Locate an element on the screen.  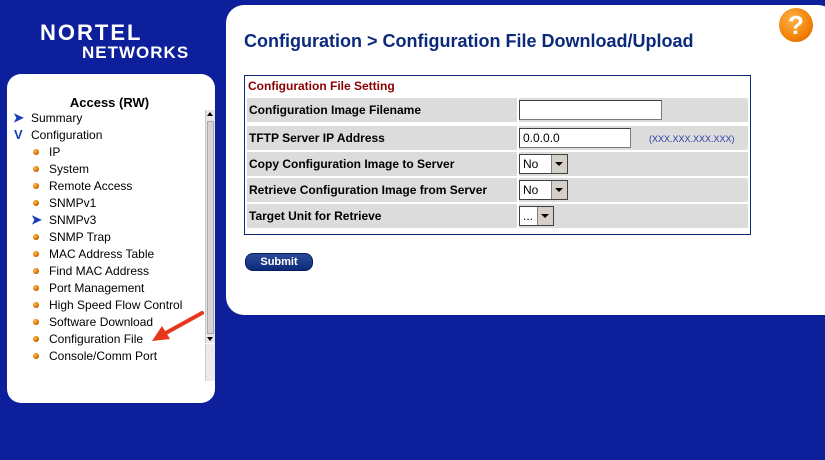
scroll-up-arrow-icon is located at coordinates (210, 114).